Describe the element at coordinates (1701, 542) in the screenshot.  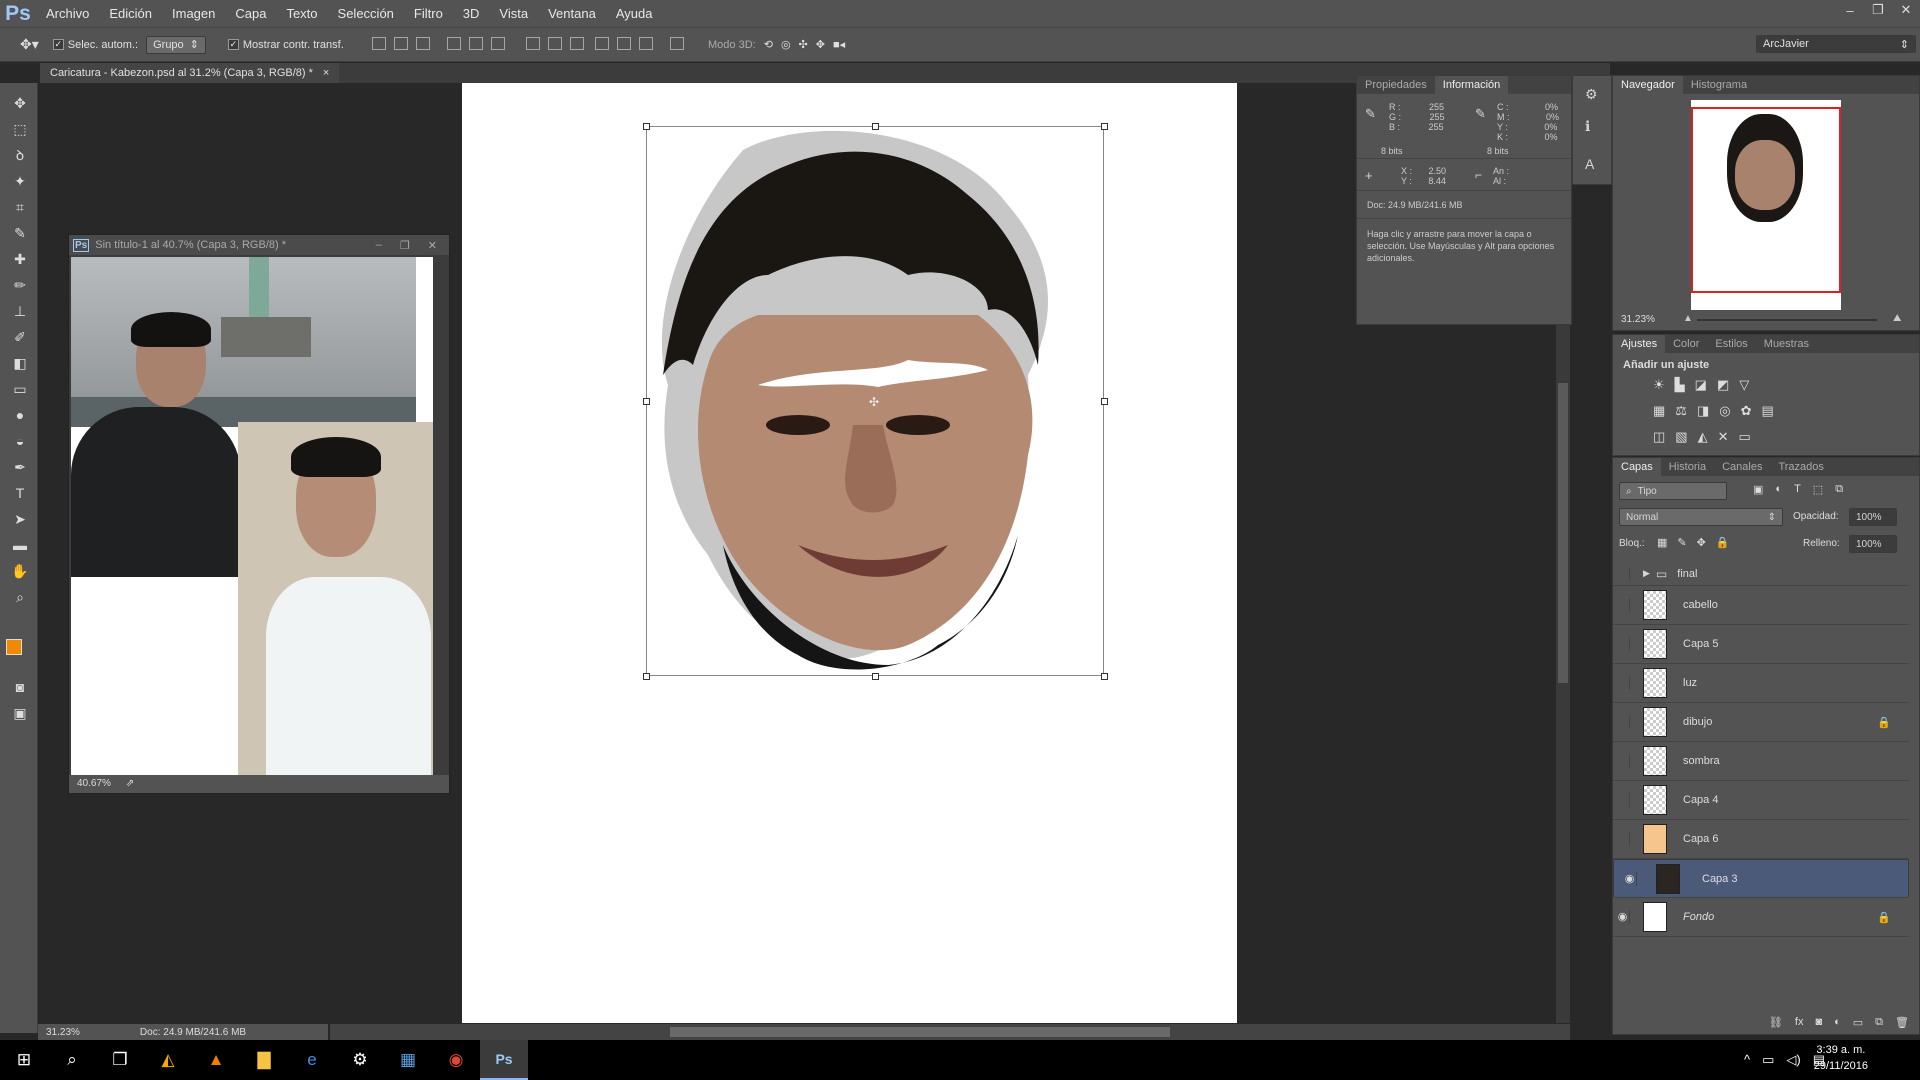
I see `lock-position-icon: ✥` at that location.